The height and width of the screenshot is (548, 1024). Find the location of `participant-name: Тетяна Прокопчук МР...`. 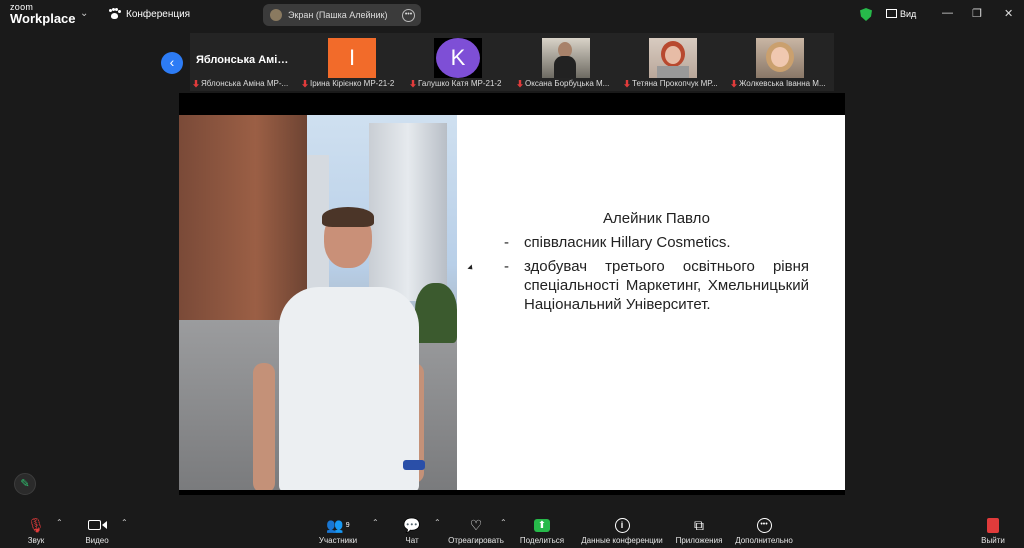

participant-name: Тетяна Прокопчук МР... is located at coordinates (675, 83).